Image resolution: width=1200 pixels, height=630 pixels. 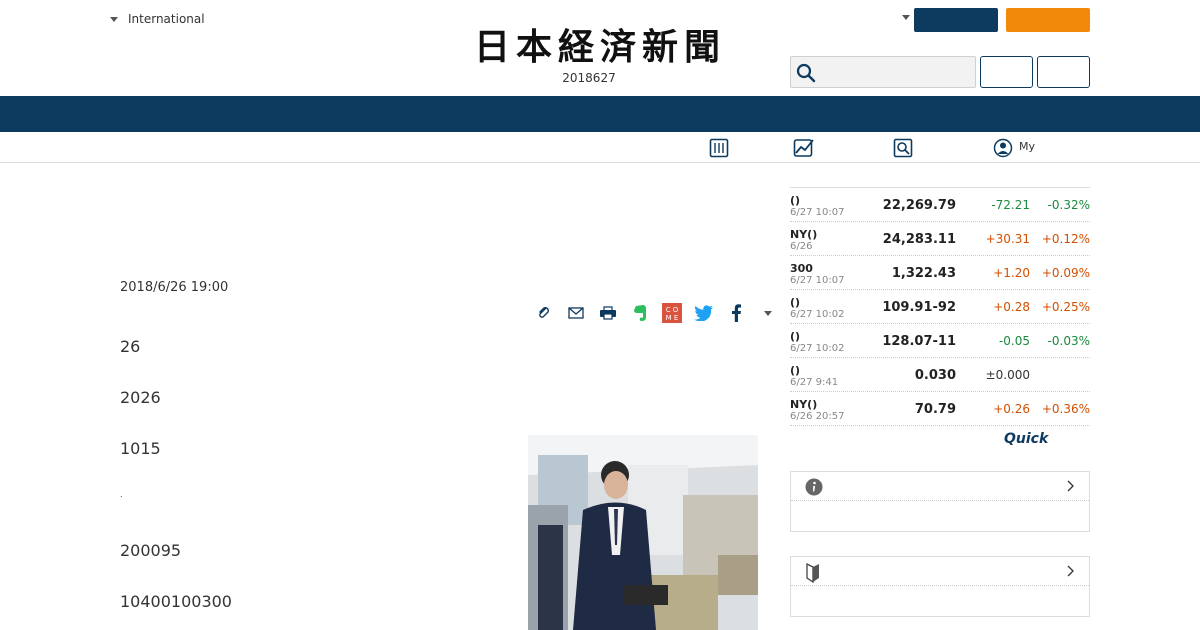 What do you see at coordinates (1065, 307) in the screenshot?
I see `market-percent: +0.25%` at bounding box center [1065, 307].